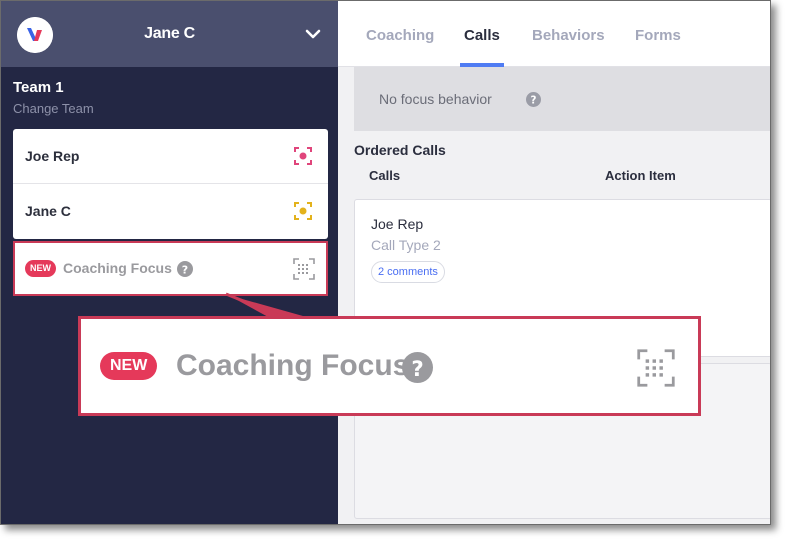 The image size is (787, 541). I want to click on member-row: Joe Rep, so click(170, 156).